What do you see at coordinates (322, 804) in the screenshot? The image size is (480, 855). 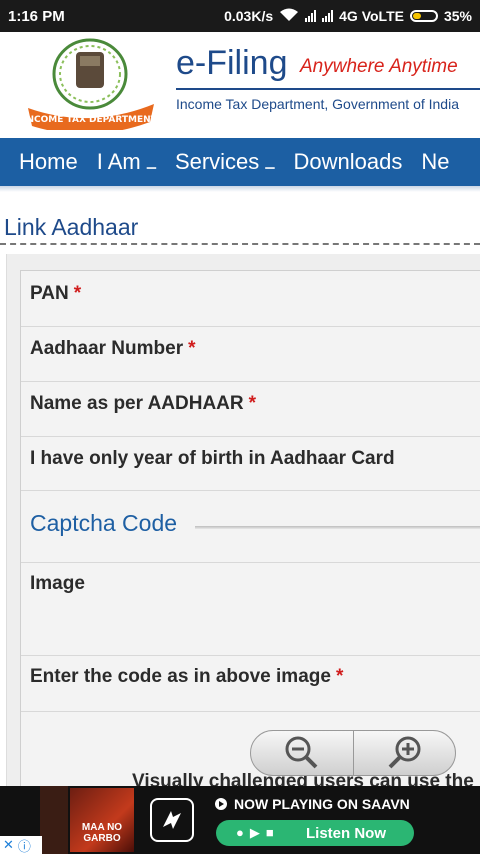 I see `now-playing-label: NOW PLAYING ON SAAVN` at bounding box center [322, 804].